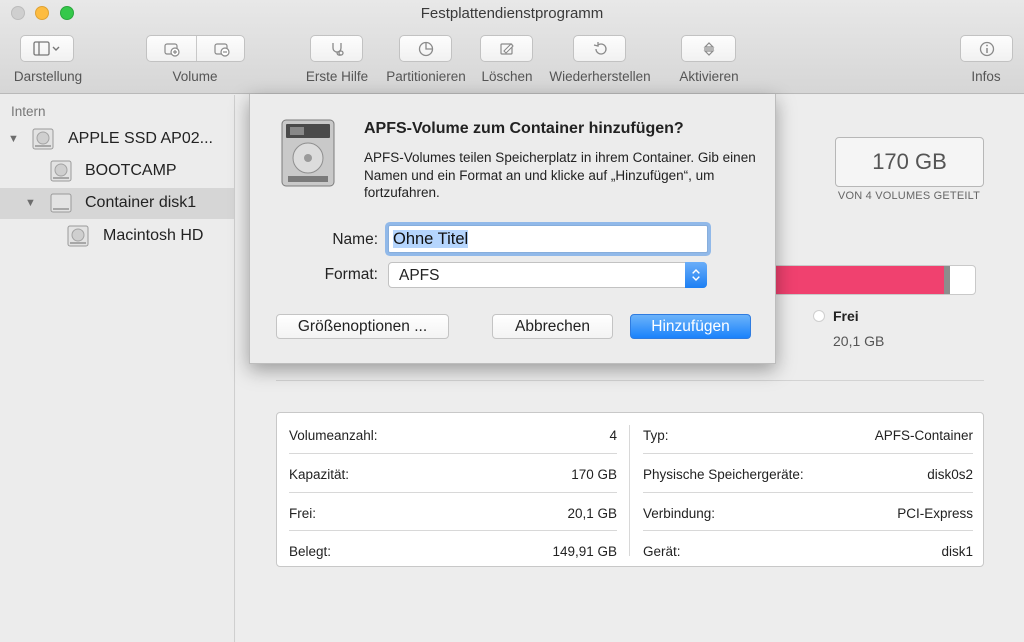 This screenshot has height=642, width=1024. What do you see at coordinates (808, 512) in the screenshot?
I see `info-row: Verbindung: PCI-Express` at bounding box center [808, 512].